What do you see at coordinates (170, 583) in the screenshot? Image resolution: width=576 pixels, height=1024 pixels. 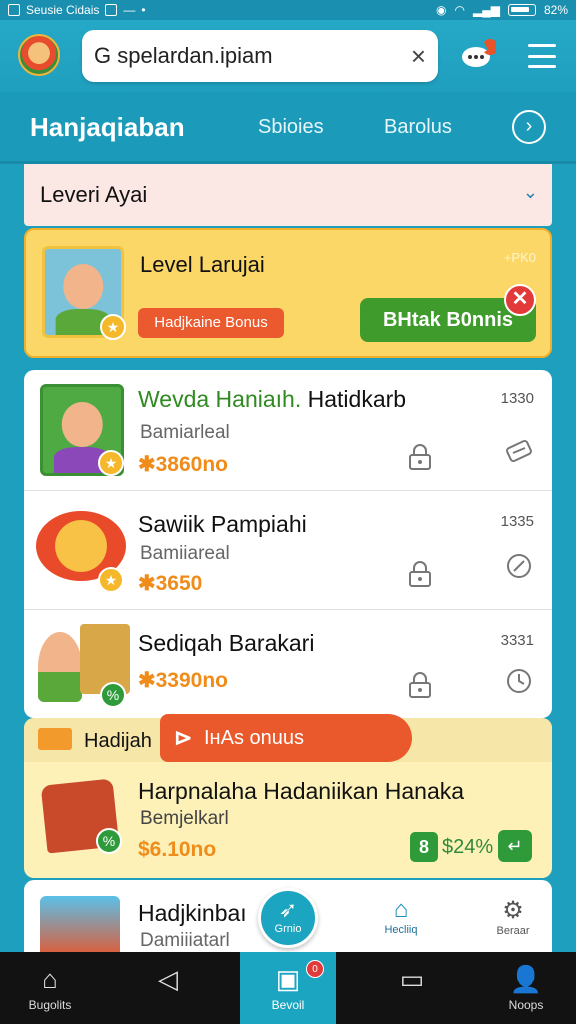 I see `item-price: ✱3650` at bounding box center [170, 583].